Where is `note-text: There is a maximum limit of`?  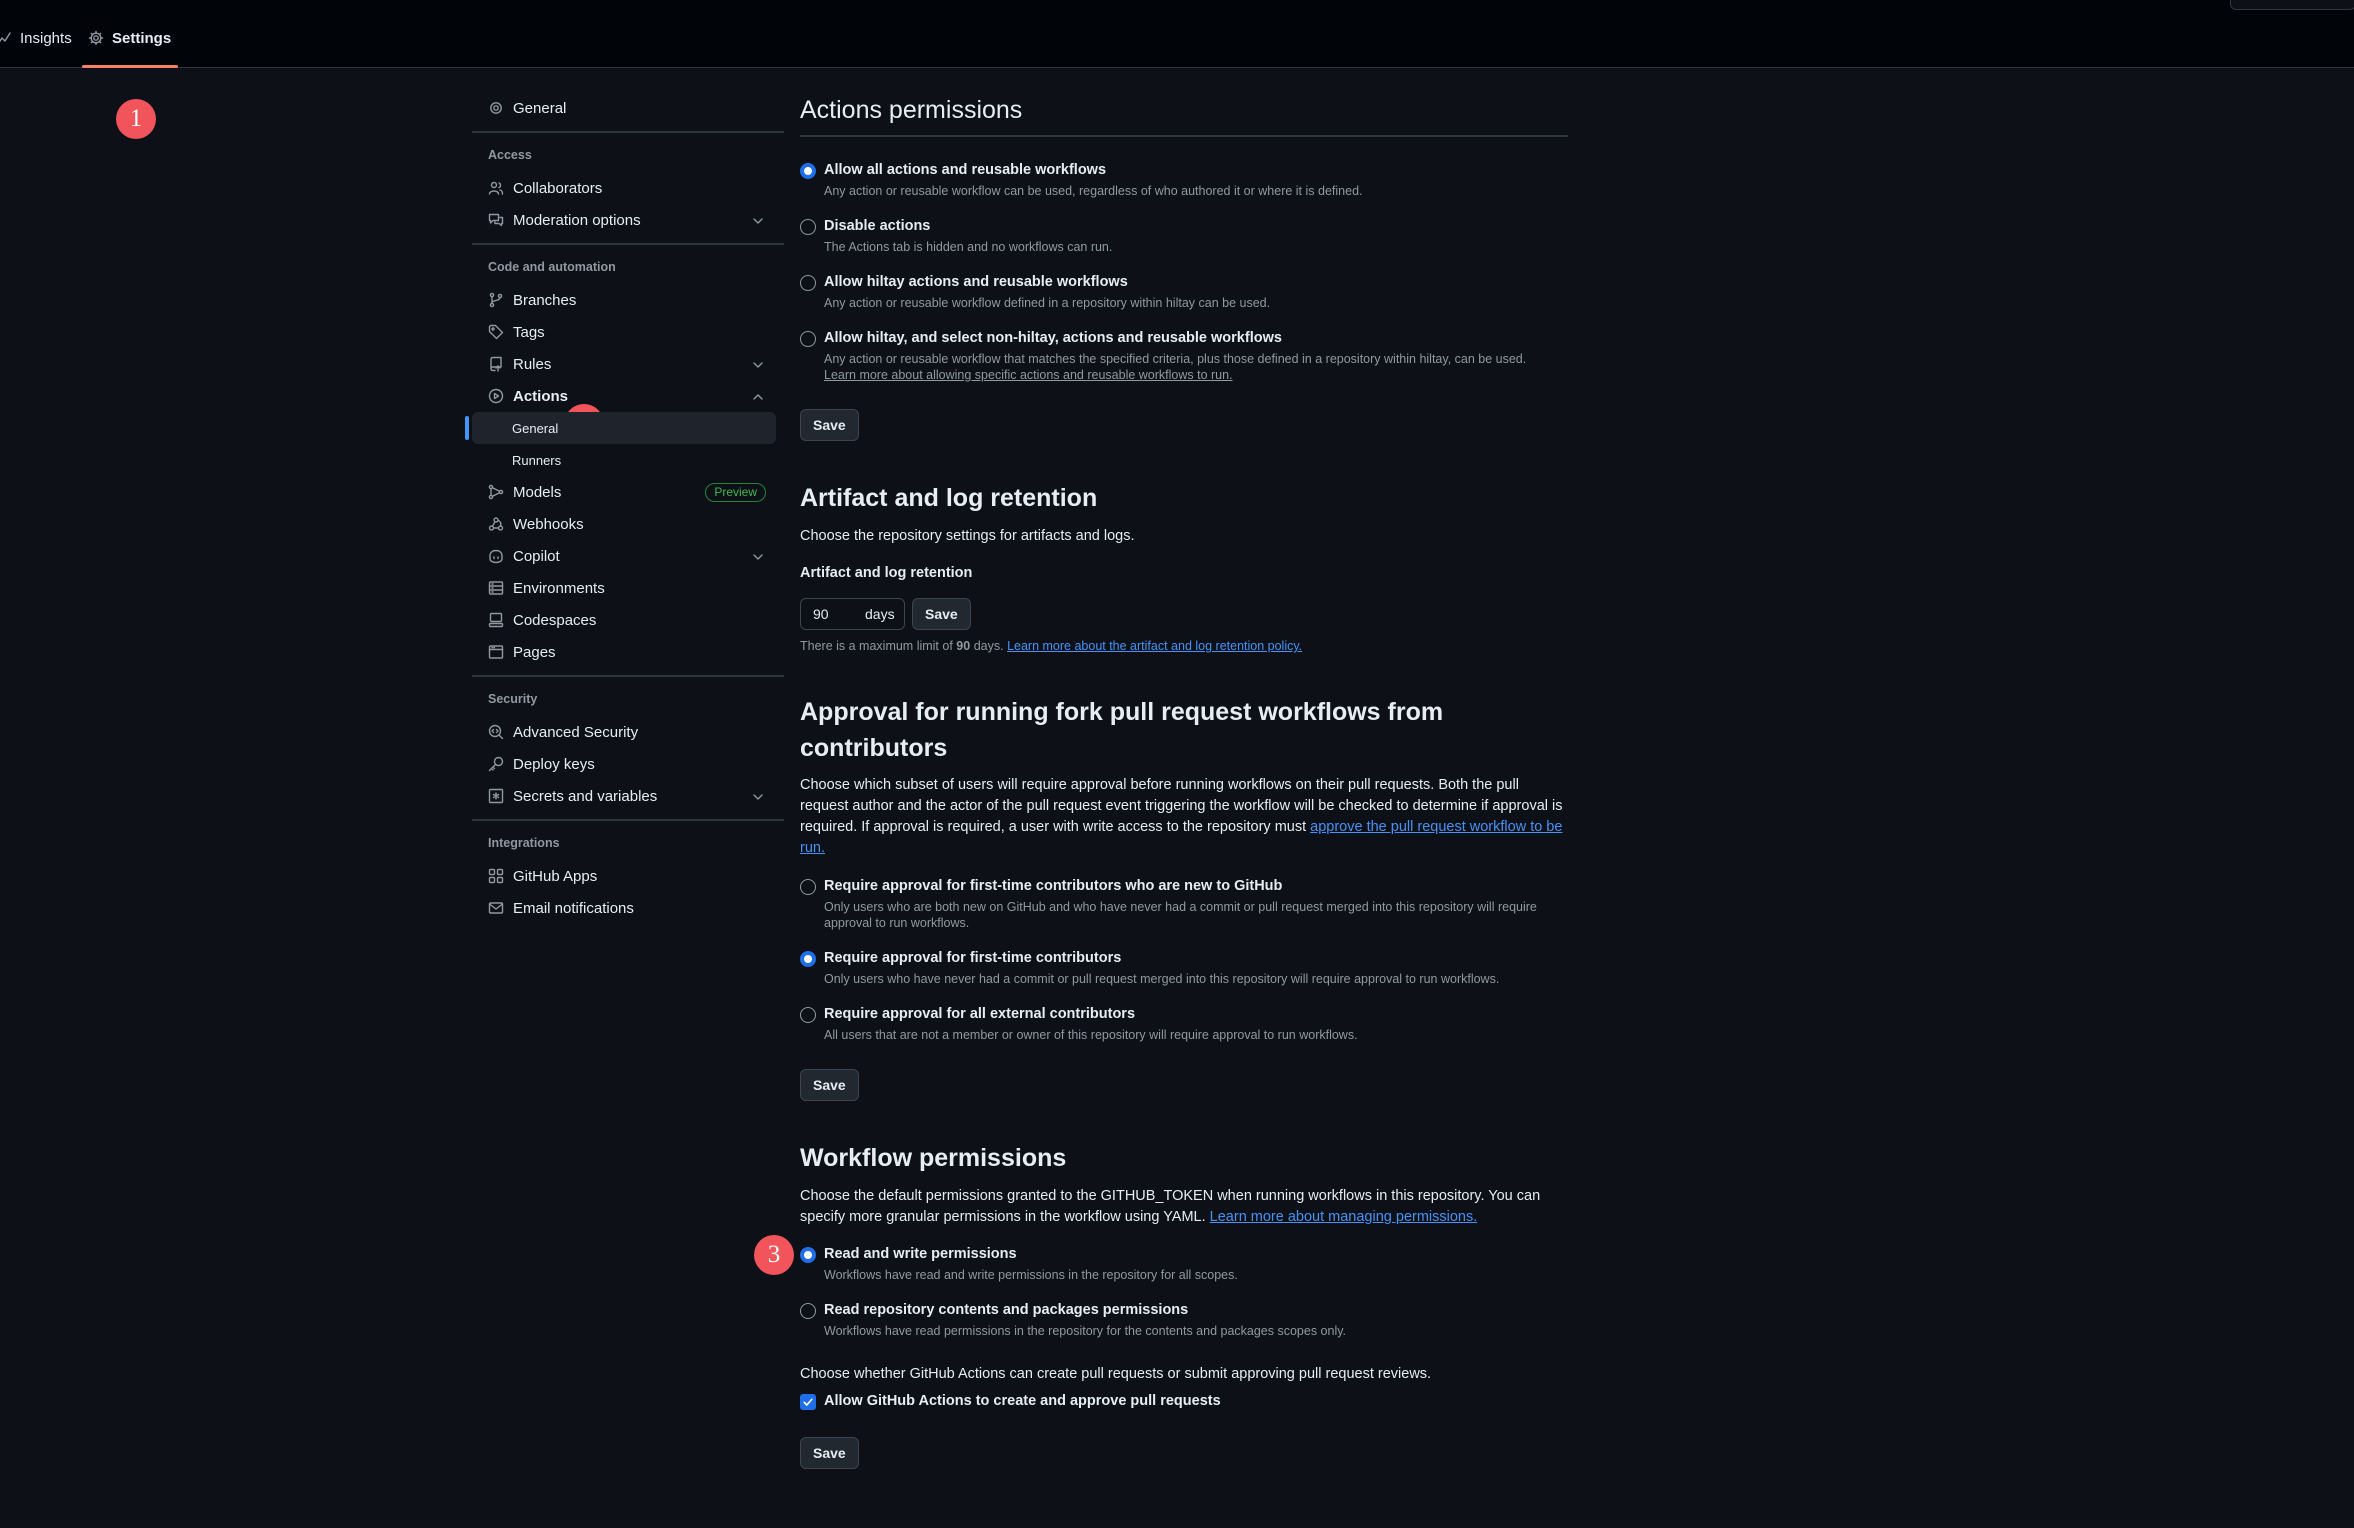 note-text: There is a maximum limit of is located at coordinates (876, 646).